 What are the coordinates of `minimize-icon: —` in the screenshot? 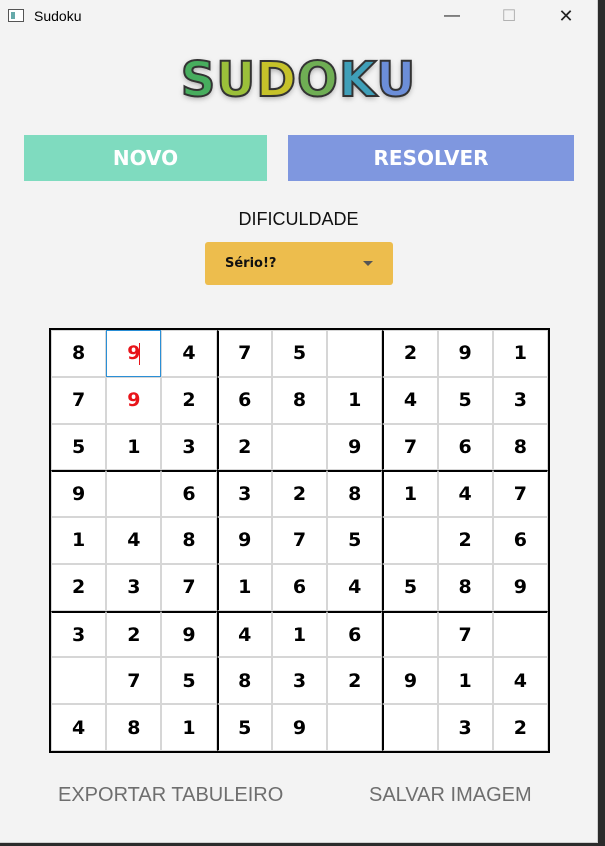 It's located at (452, 16).